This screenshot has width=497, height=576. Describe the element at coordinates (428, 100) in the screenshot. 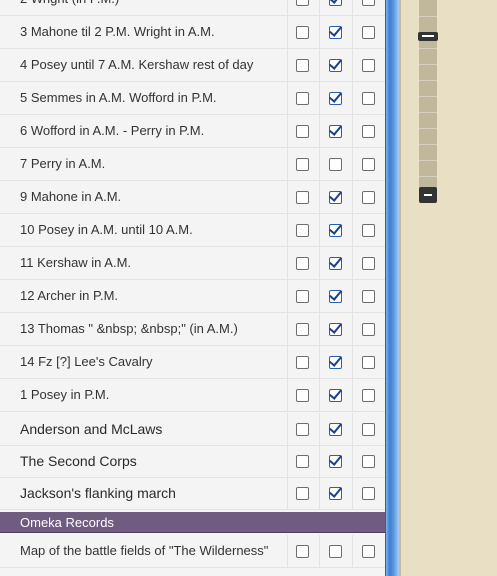

I see `zoom-slider-track` at that location.